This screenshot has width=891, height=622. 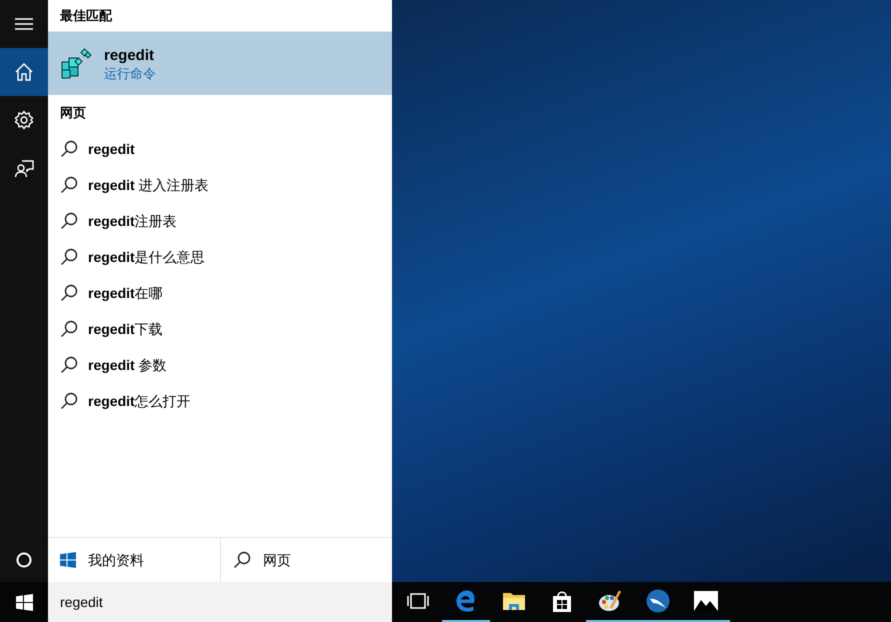 I want to click on suggestion-text: regedit下载, so click(x=125, y=329).